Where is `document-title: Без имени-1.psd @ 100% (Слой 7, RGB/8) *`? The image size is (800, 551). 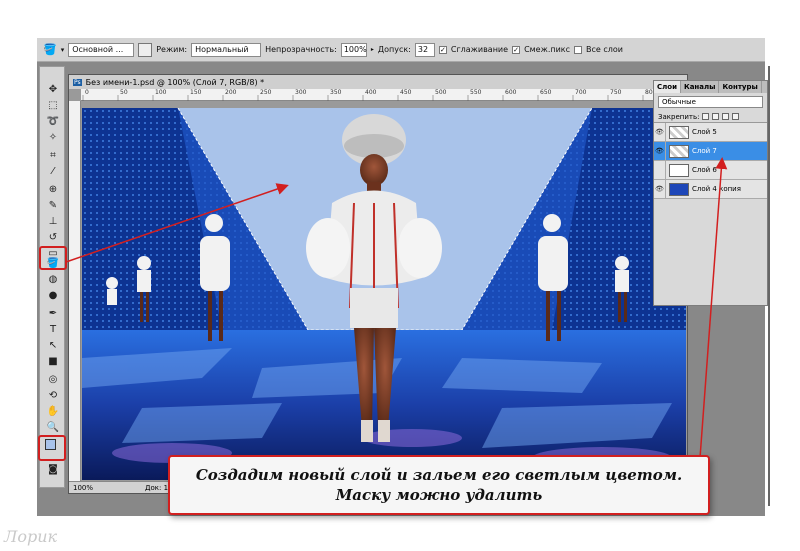
document-title: Без имени-1.psd @ 100% (Слой 7, RGB/8) * is located at coordinates (175, 82).